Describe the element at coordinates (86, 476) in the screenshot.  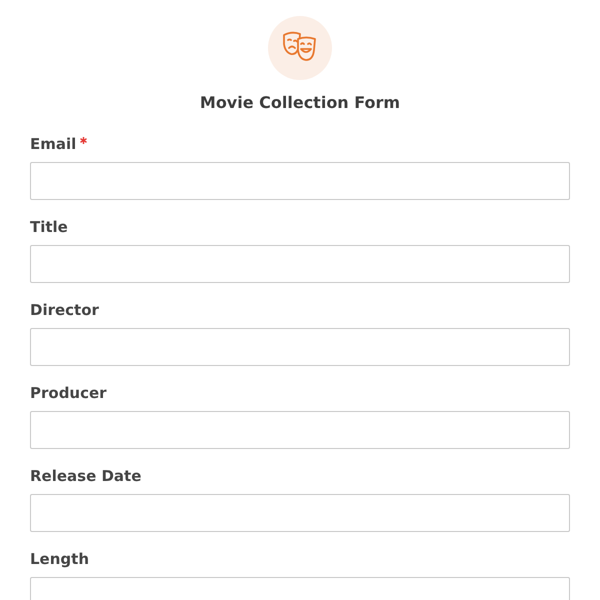
I see `field-label: Release Date` at that location.